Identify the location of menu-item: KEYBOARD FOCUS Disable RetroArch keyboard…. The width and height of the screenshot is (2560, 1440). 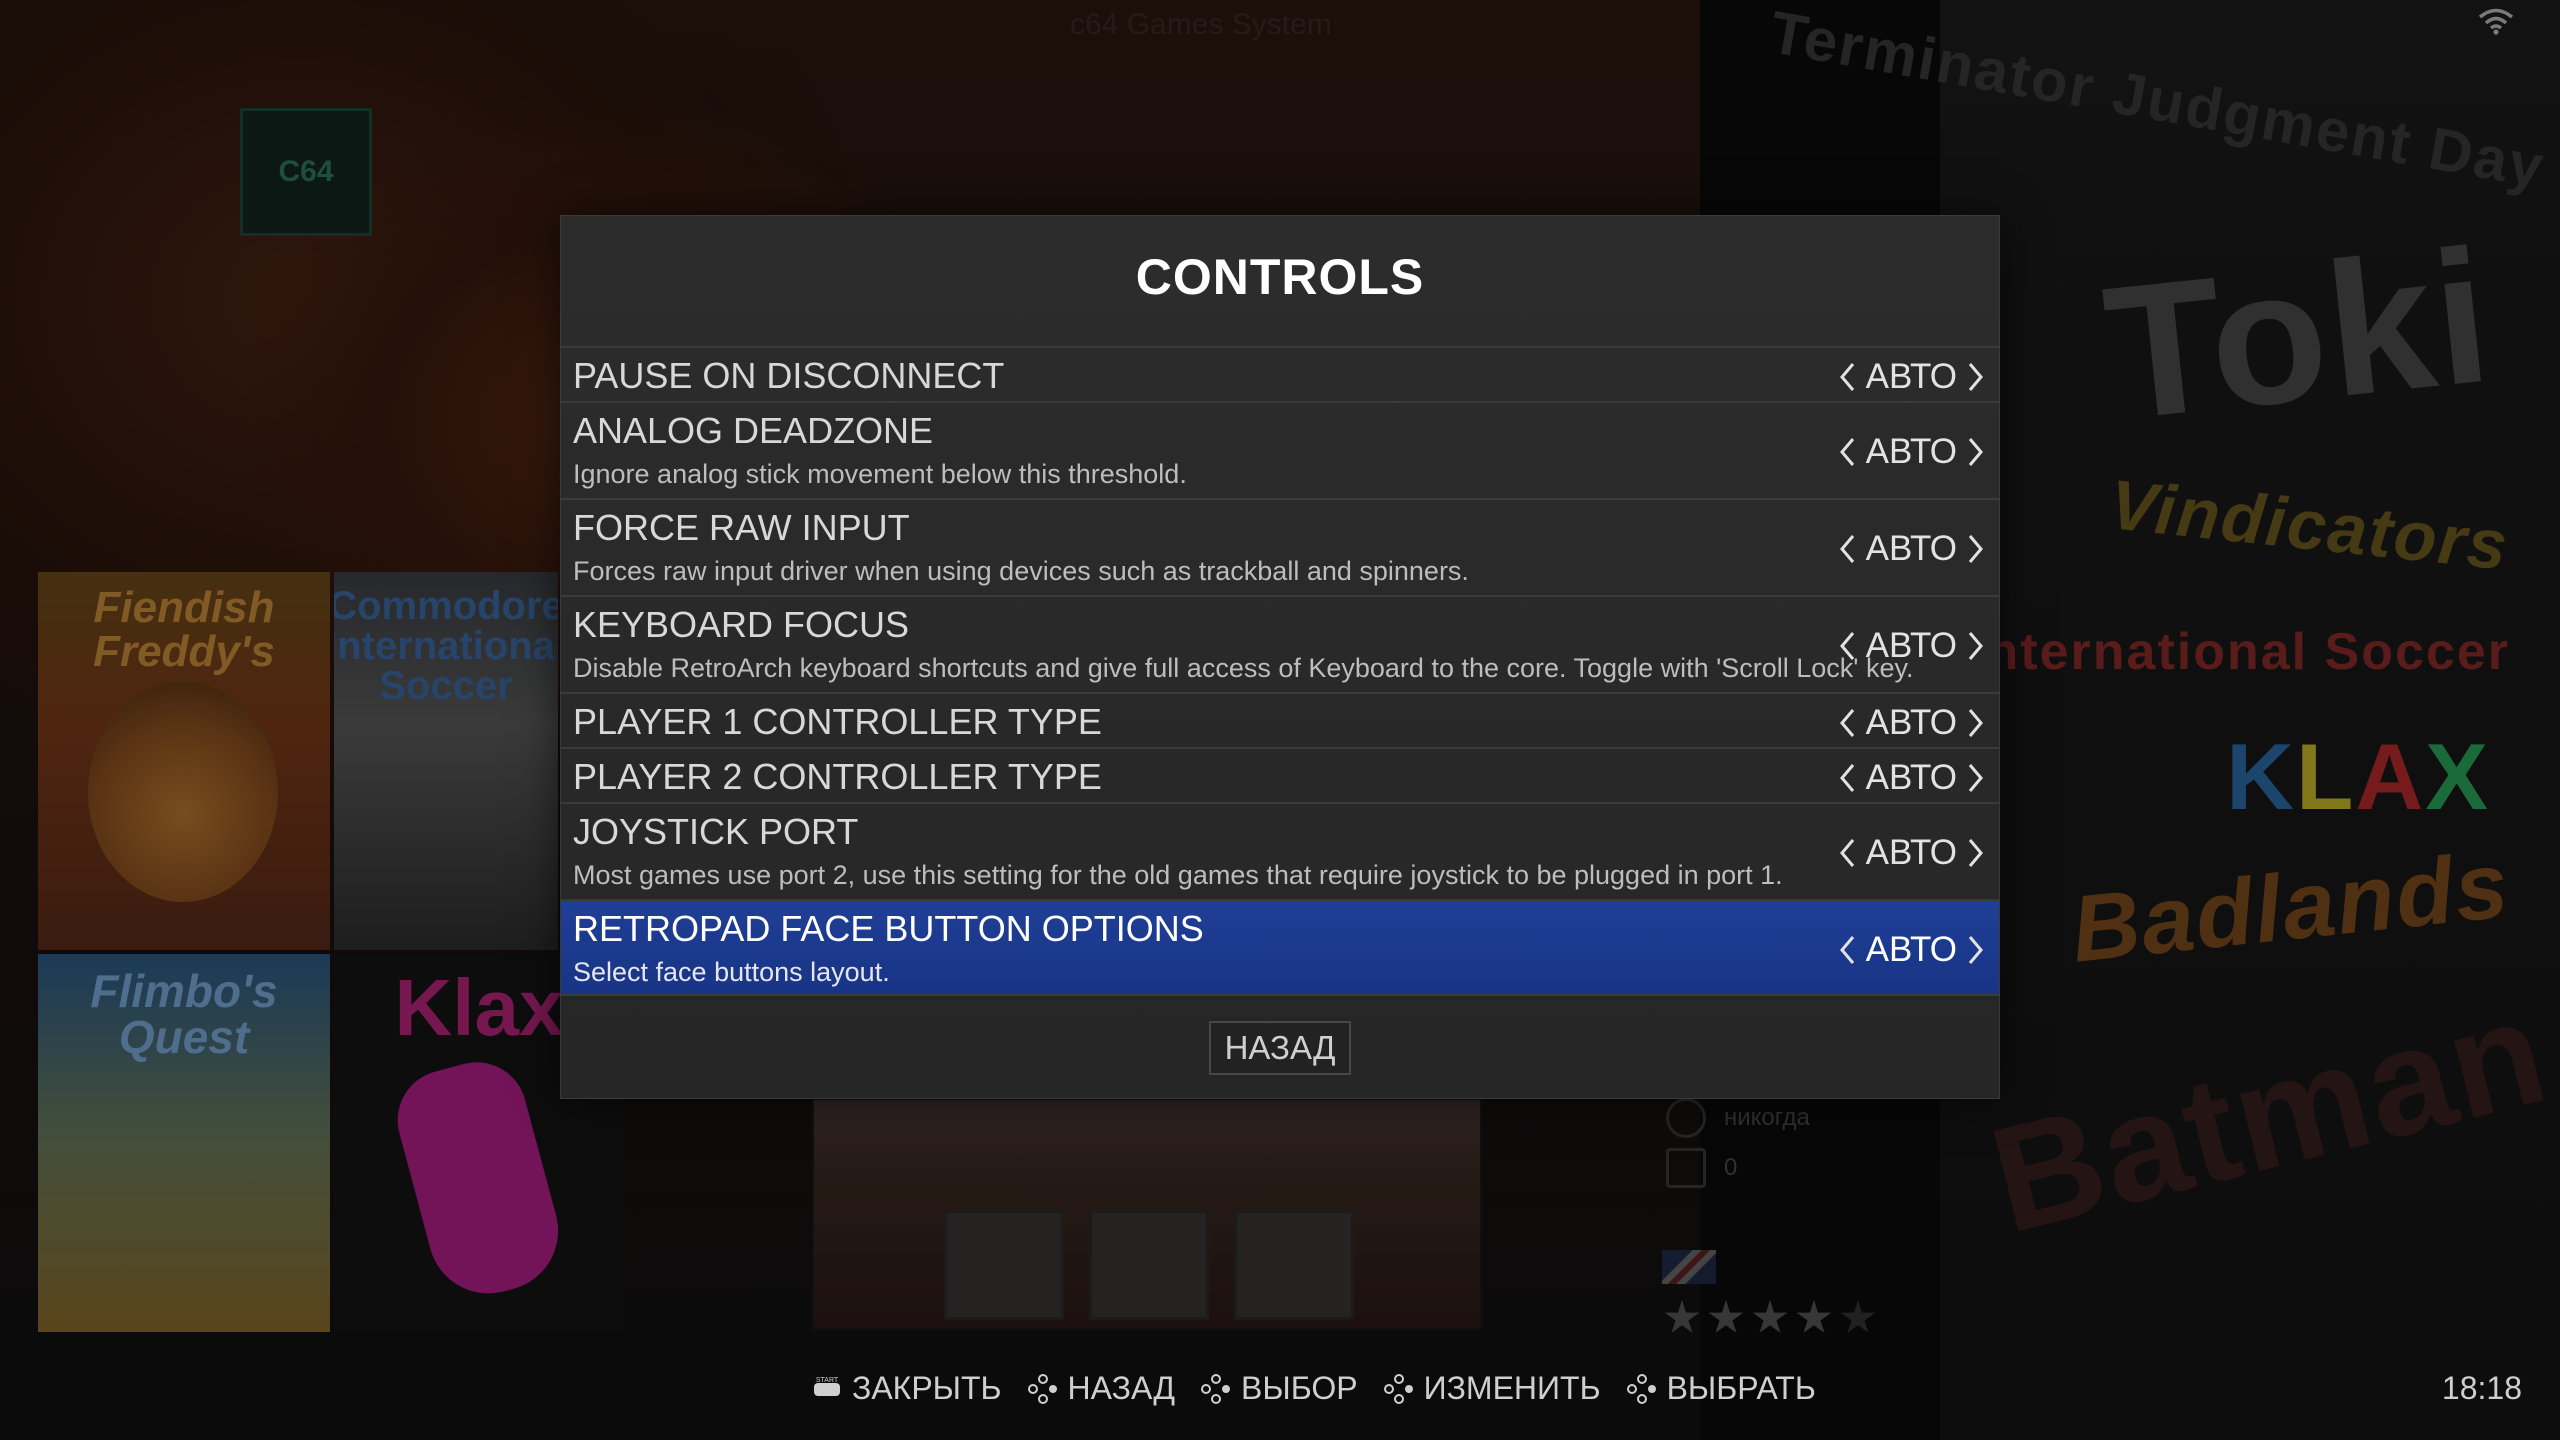
(1280, 643).